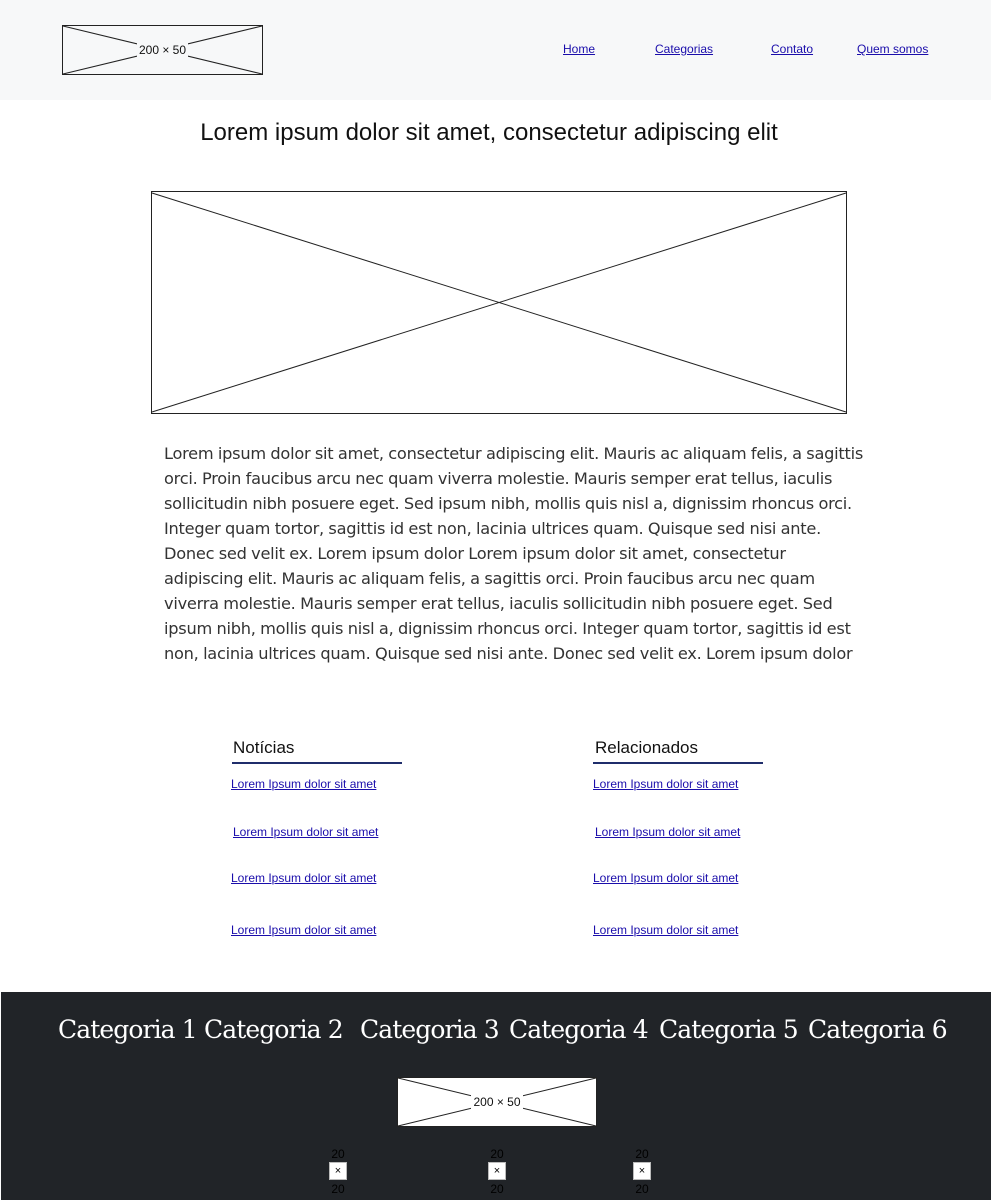 This screenshot has height=1200, width=991. Describe the element at coordinates (579, 49) in the screenshot. I see `nav-home-link: Home` at that location.